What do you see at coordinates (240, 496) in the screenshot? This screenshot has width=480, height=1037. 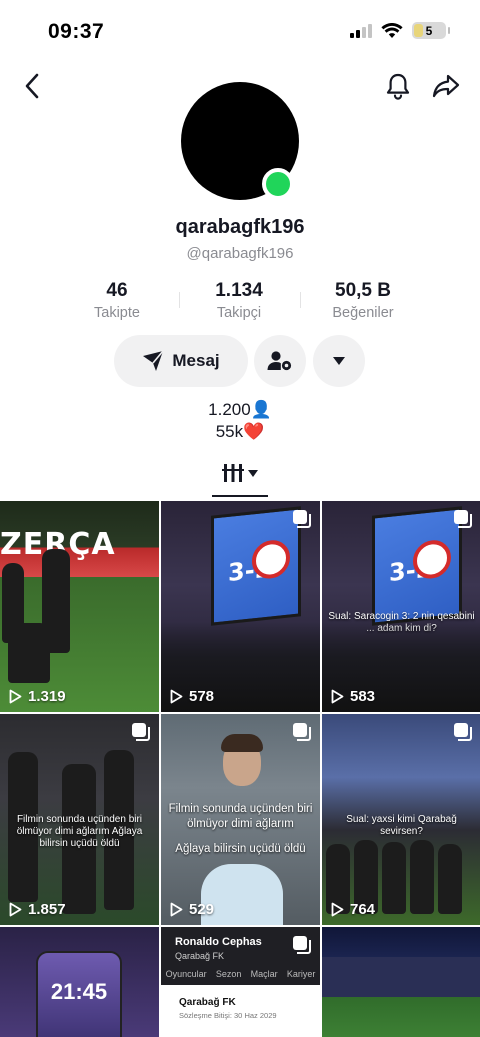 I see `tab-active-indicator` at bounding box center [240, 496].